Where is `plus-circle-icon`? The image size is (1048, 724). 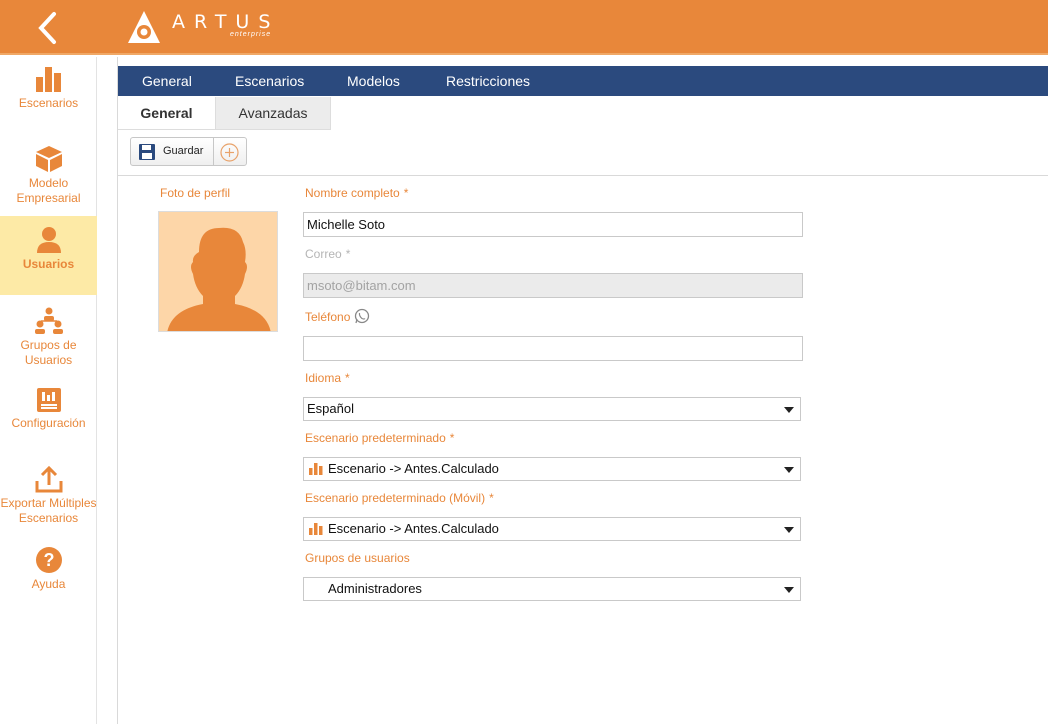 plus-circle-icon is located at coordinates (229, 152).